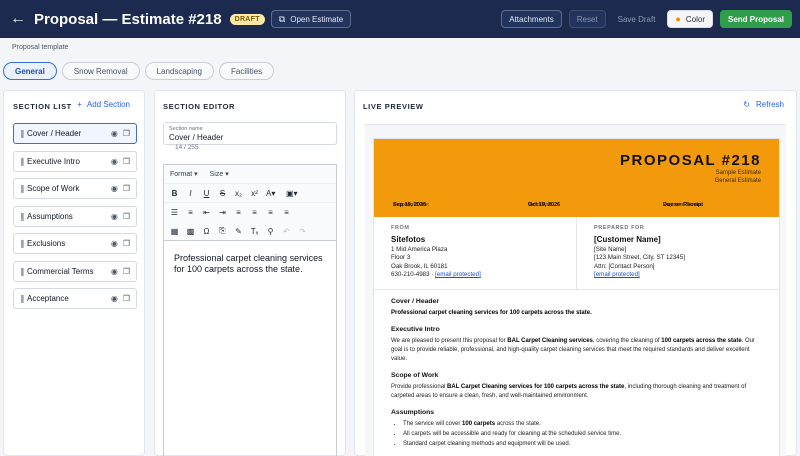 The height and width of the screenshot is (456, 800). What do you see at coordinates (222, 193) in the screenshot?
I see `strikethrough-icon: S` at bounding box center [222, 193].